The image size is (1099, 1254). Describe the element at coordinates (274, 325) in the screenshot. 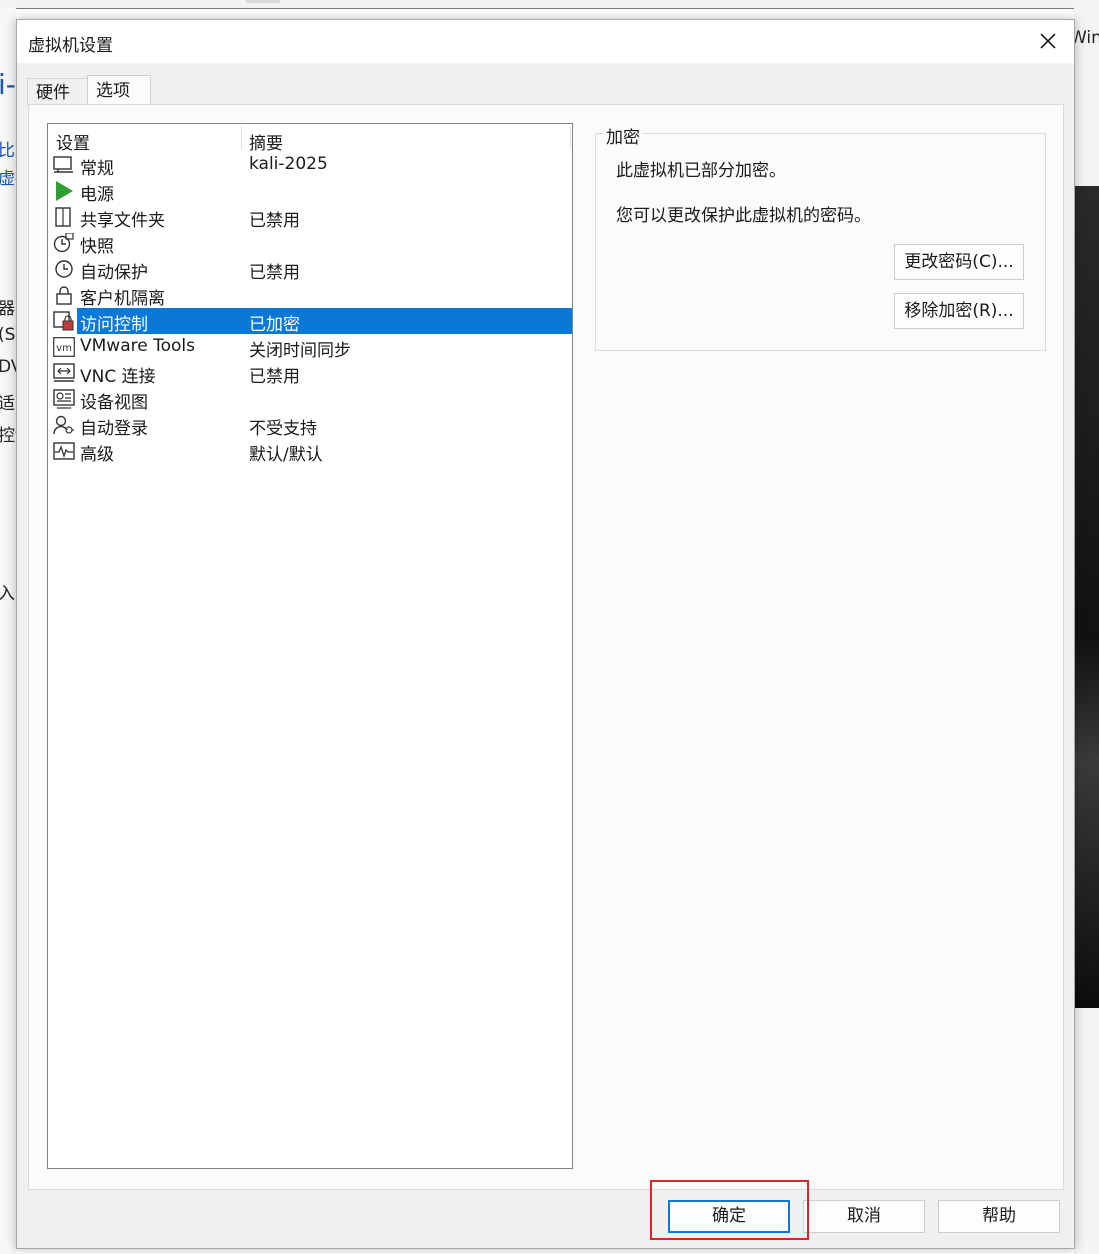

I see `list-item-summary: 已加密` at that location.